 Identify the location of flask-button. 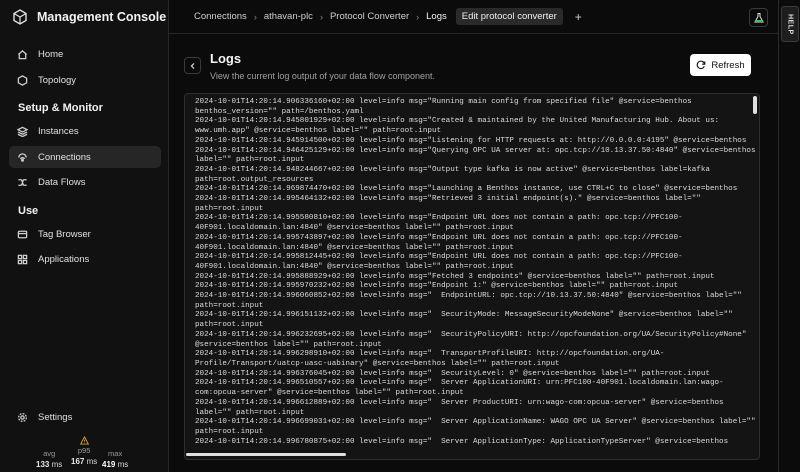
(758, 17).